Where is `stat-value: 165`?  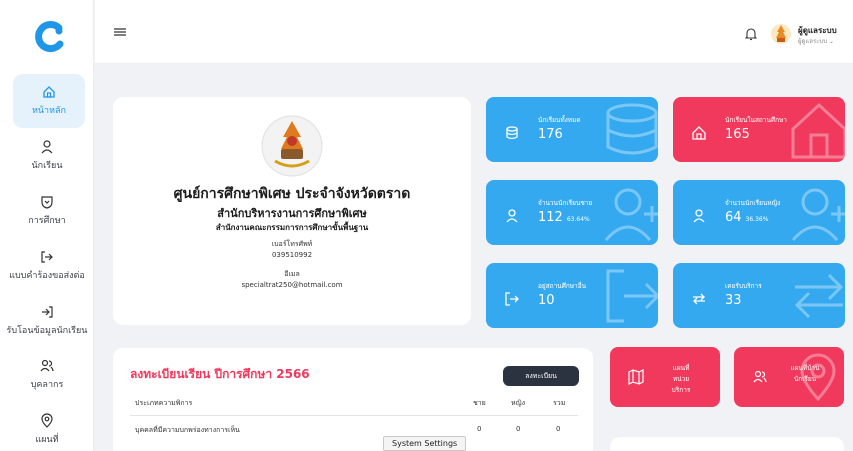 stat-value: 165 is located at coordinates (737, 134).